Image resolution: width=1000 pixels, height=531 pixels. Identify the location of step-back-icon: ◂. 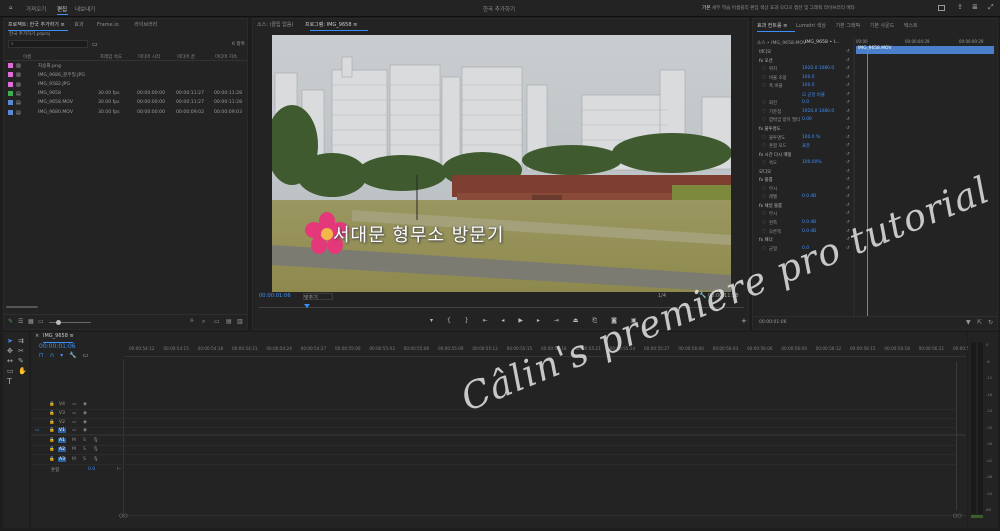
(505, 320).